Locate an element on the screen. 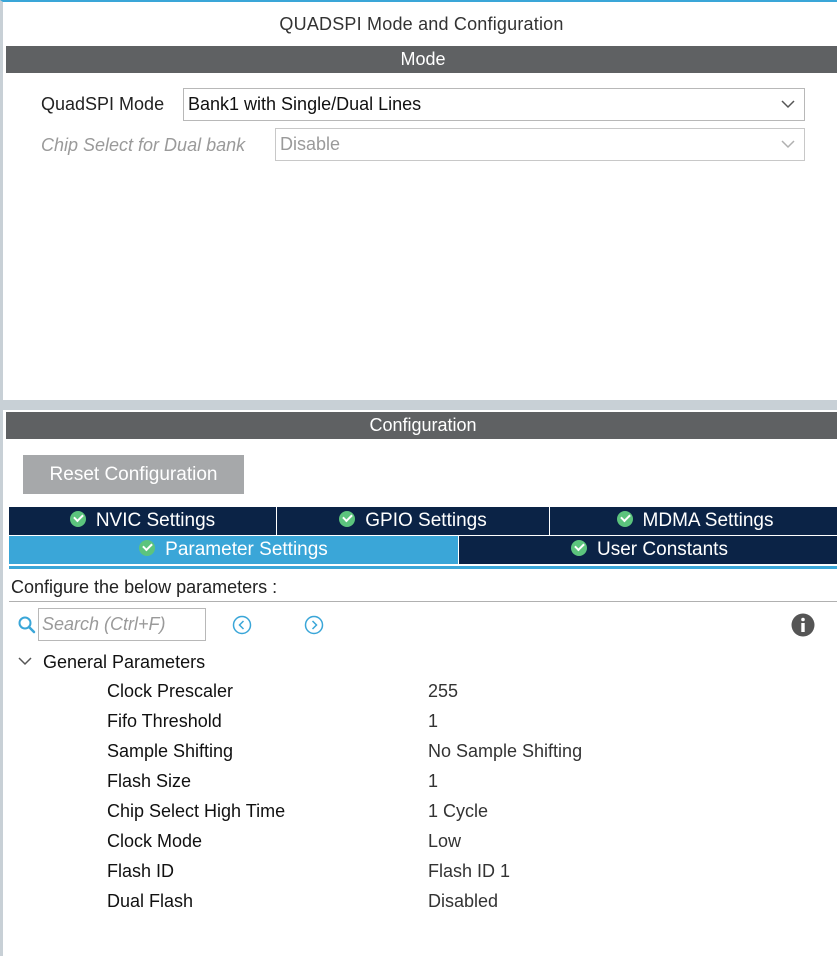 The image size is (837, 956). panel-splitter is located at coordinates (418, 405).